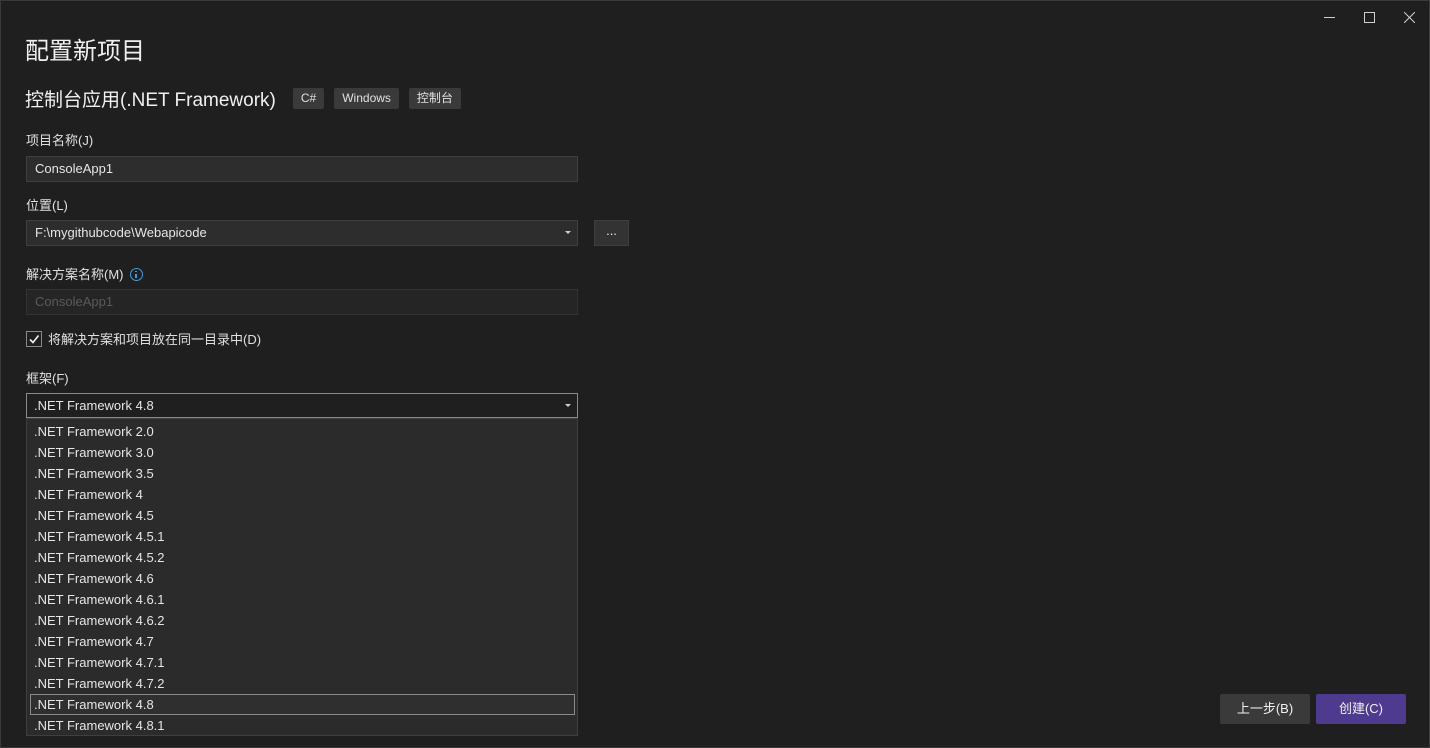  I want to click on minimize-icon, so click(1329, 17).